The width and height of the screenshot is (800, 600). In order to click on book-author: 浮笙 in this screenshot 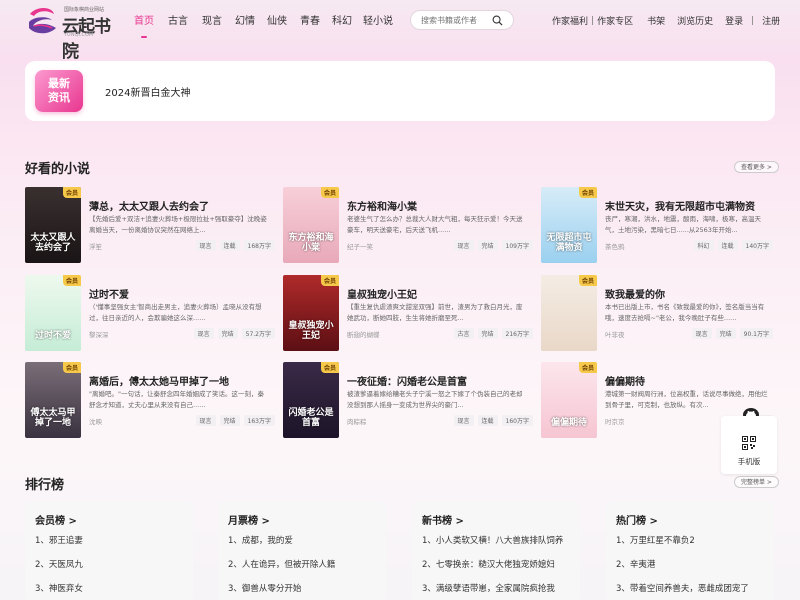, I will do `click(95, 246)`.